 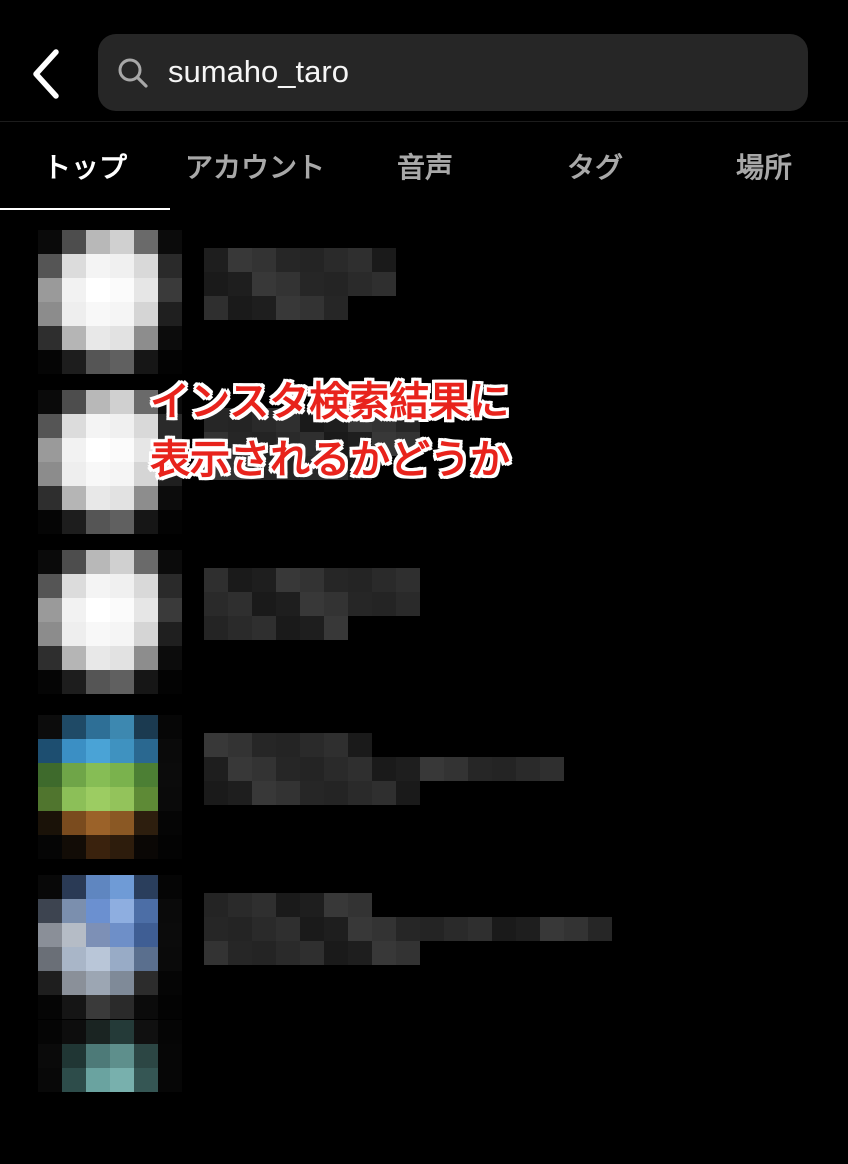 I want to click on tab-accounts: アカウント, so click(x=255, y=166).